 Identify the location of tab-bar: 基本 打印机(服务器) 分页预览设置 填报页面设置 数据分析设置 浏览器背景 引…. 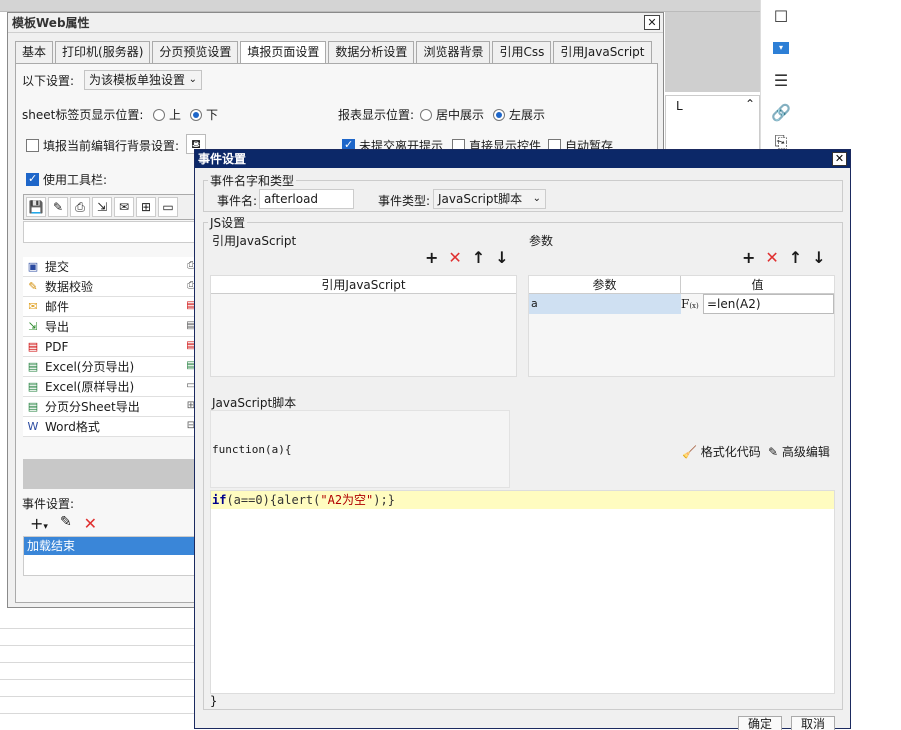
(334, 52).